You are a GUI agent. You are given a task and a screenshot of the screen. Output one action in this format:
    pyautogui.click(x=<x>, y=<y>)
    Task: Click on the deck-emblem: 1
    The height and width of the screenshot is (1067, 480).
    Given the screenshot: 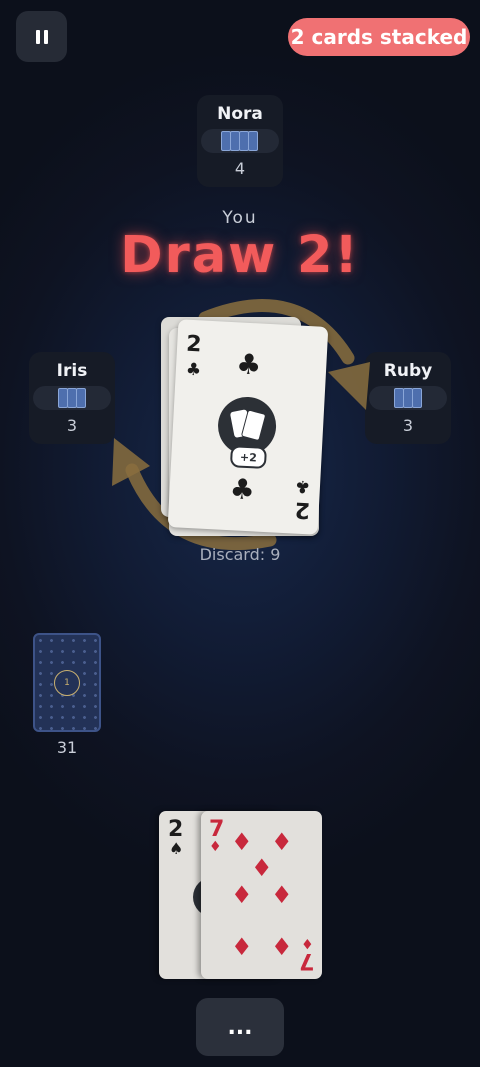 What is the action you would take?
    pyautogui.click(x=67, y=683)
    